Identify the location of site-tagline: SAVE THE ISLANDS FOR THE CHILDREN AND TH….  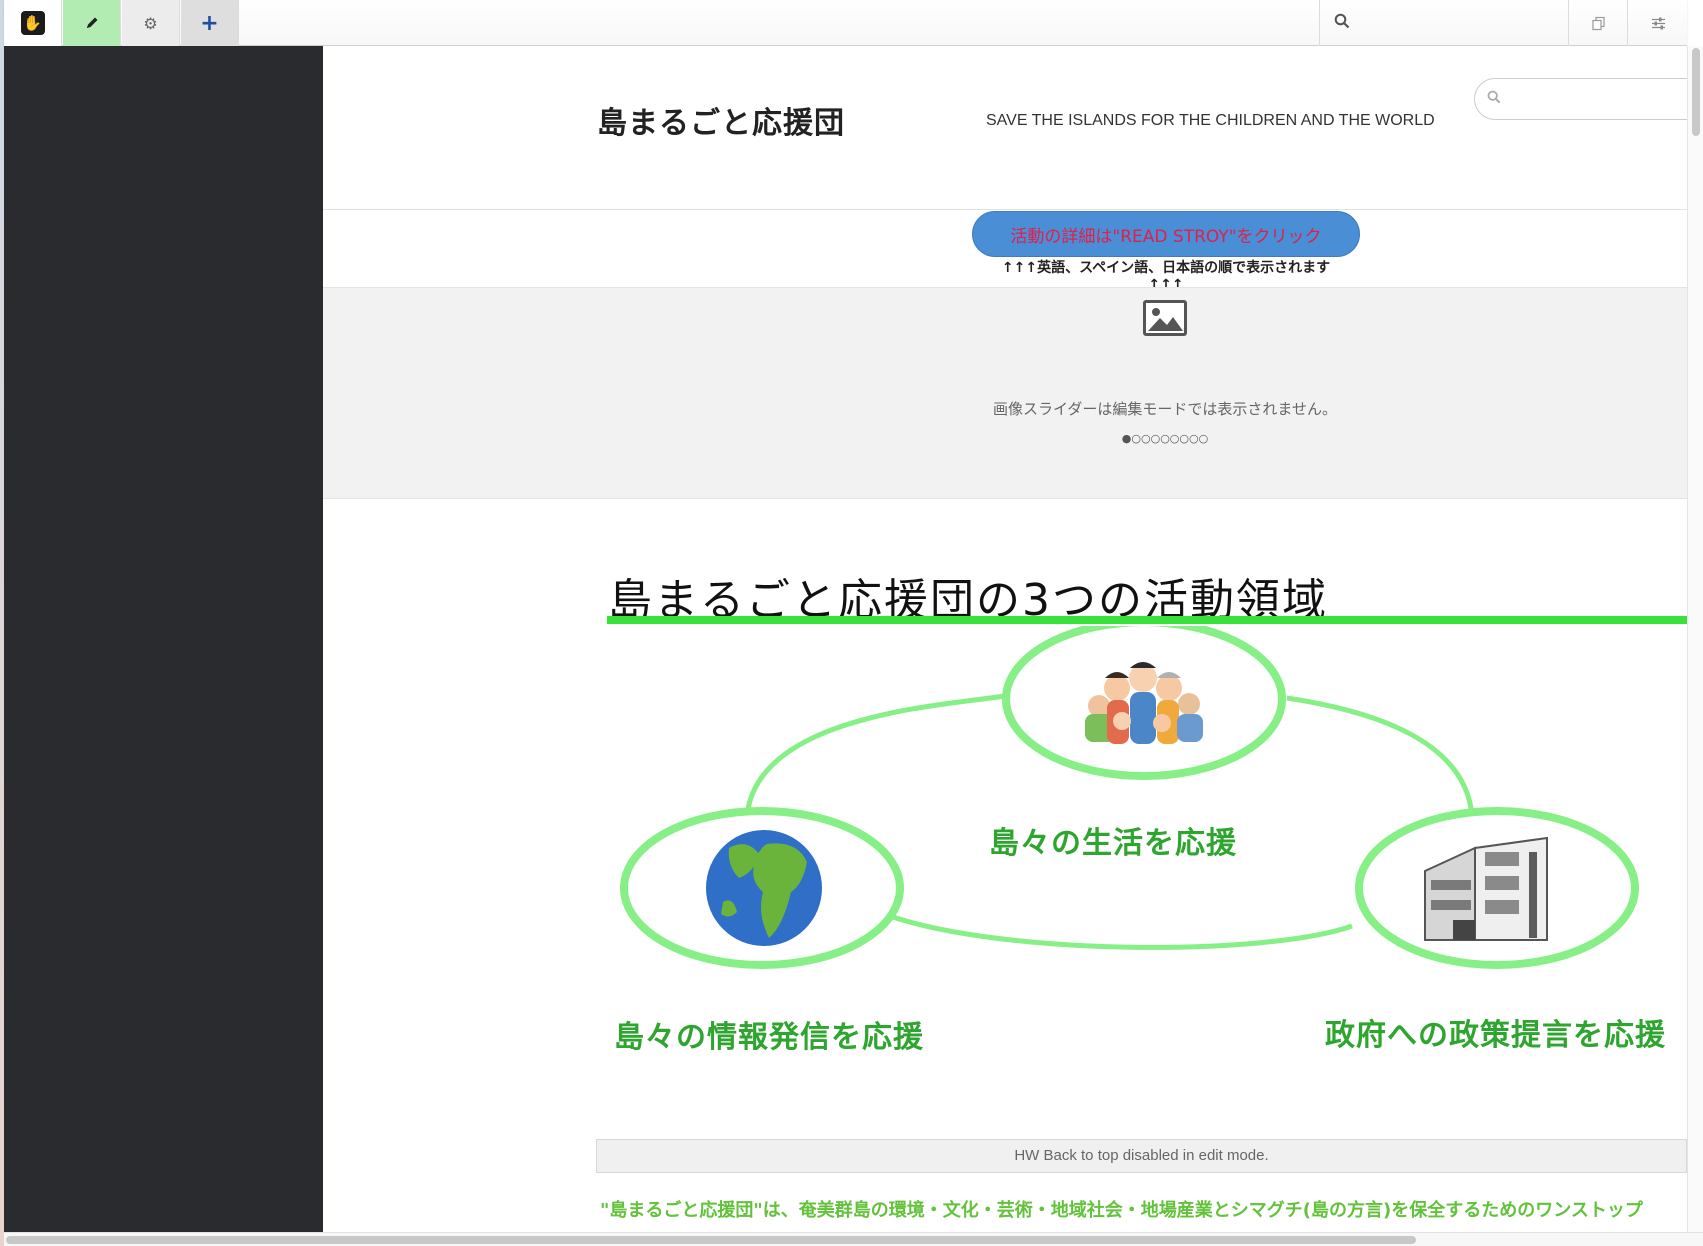
(1210, 120).